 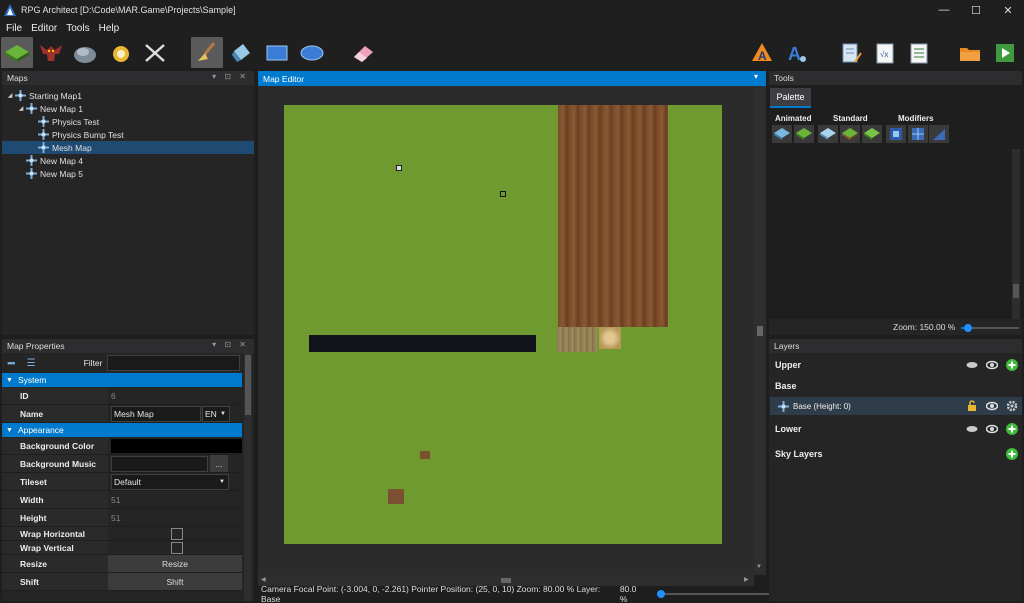 I want to click on map-vertical-scrollbar: ▼, so click(x=760, y=330).